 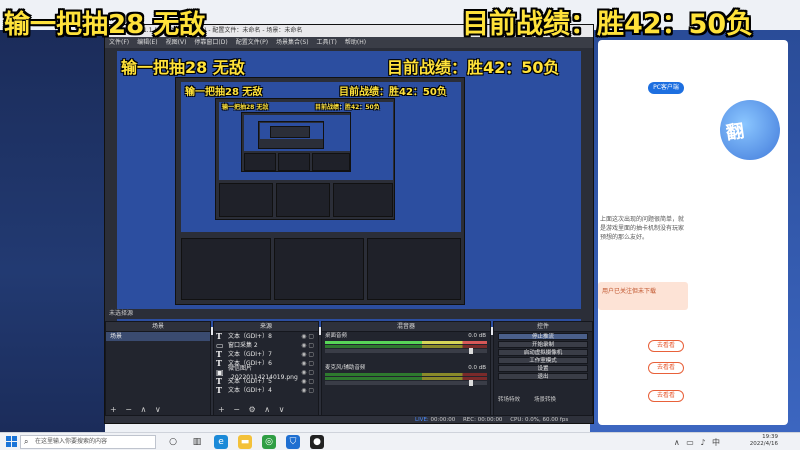 What do you see at coordinates (11, 441) in the screenshot?
I see `windows-start-icon` at bounding box center [11, 441].